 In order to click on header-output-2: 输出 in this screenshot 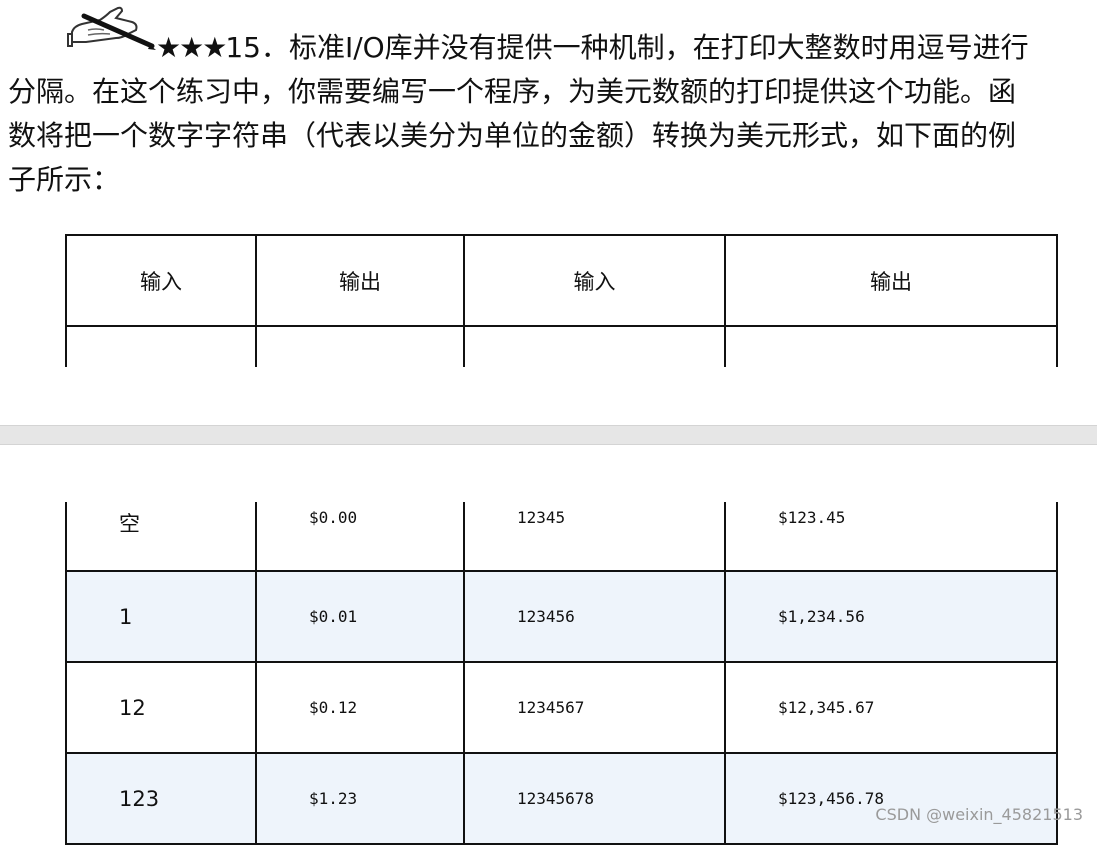, I will do `click(891, 280)`.